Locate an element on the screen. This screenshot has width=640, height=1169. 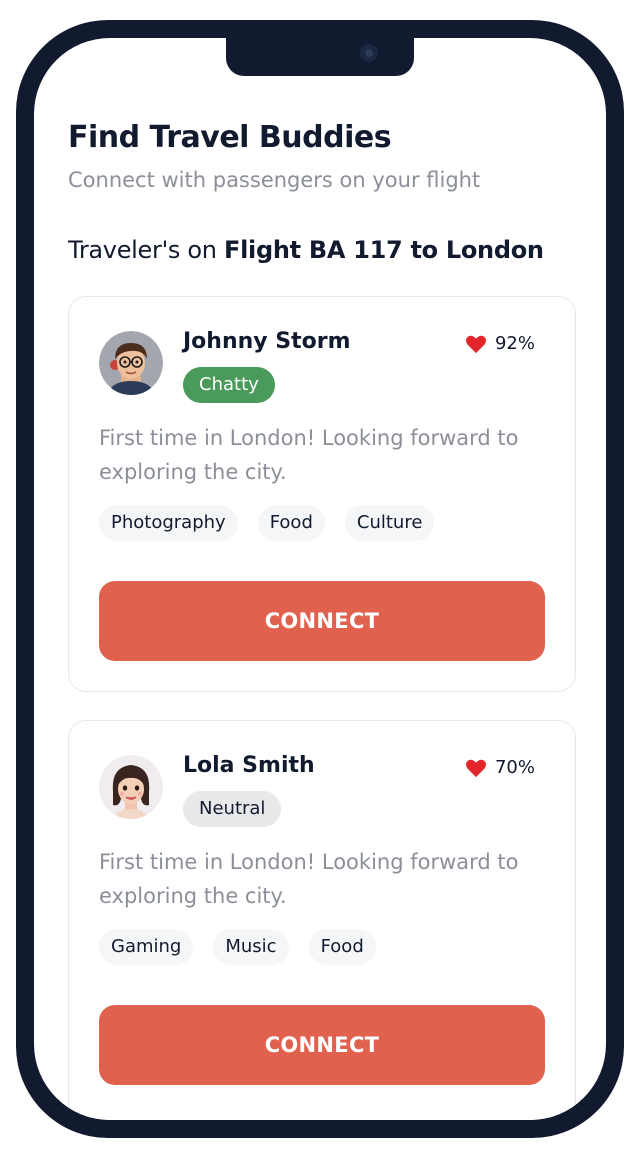
mood-badge: Neutral is located at coordinates (232, 809).